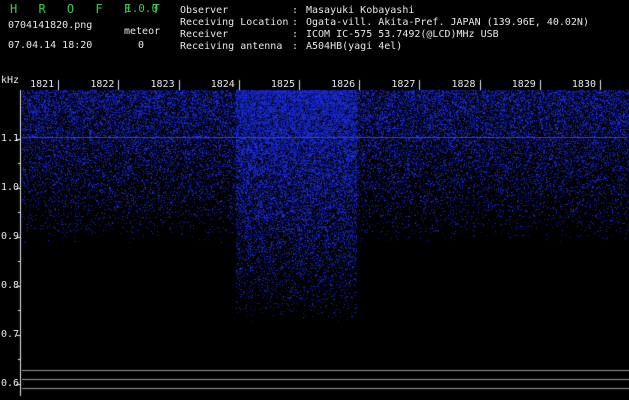 Image resolution: width=629 pixels, height=400 pixels. What do you see at coordinates (343, 84) in the screenshot?
I see `x-tick-label: 1826` at bounding box center [343, 84].